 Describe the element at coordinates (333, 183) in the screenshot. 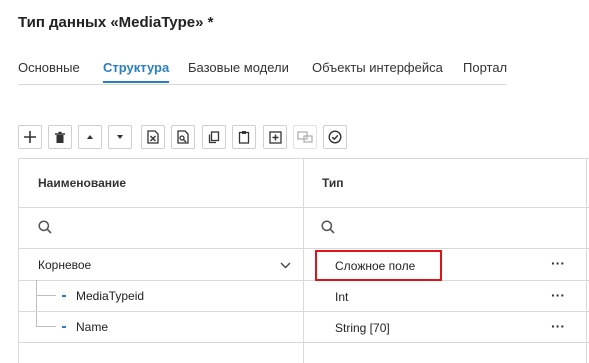

I see `column-header-type: Тип` at that location.